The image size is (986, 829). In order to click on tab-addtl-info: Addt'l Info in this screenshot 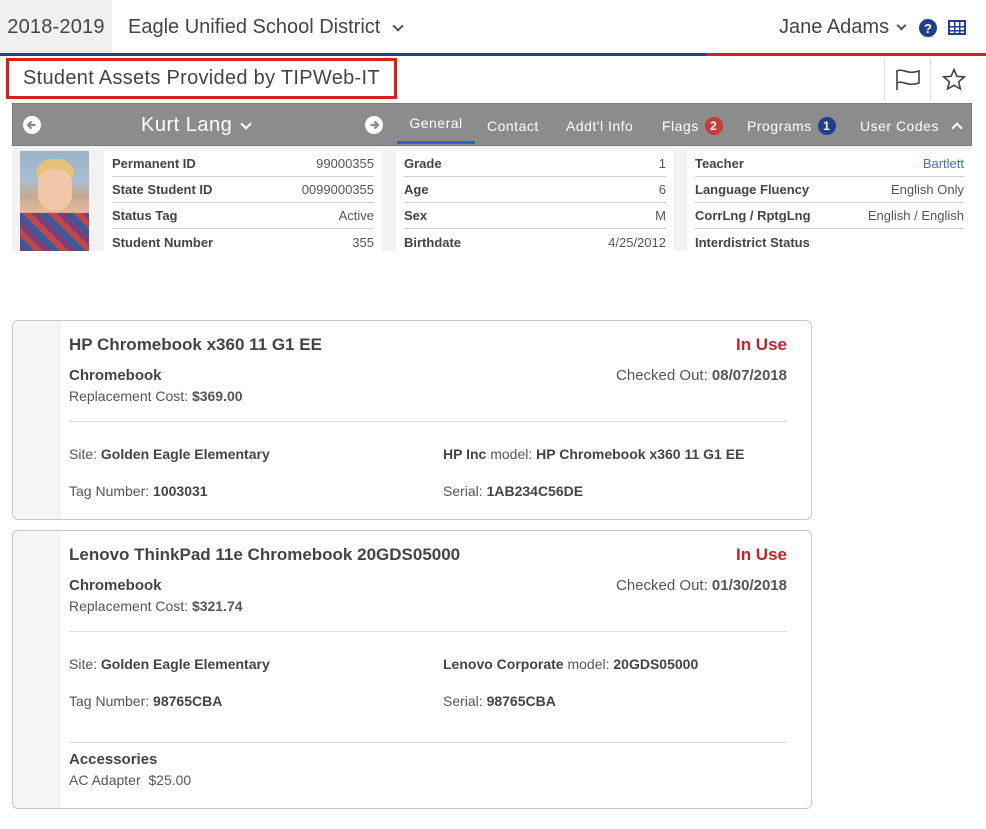, I will do `click(599, 125)`.